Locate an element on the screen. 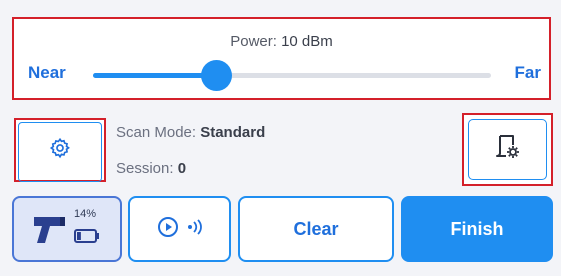  power-label: Power: 10 dBm is located at coordinates (281, 41).